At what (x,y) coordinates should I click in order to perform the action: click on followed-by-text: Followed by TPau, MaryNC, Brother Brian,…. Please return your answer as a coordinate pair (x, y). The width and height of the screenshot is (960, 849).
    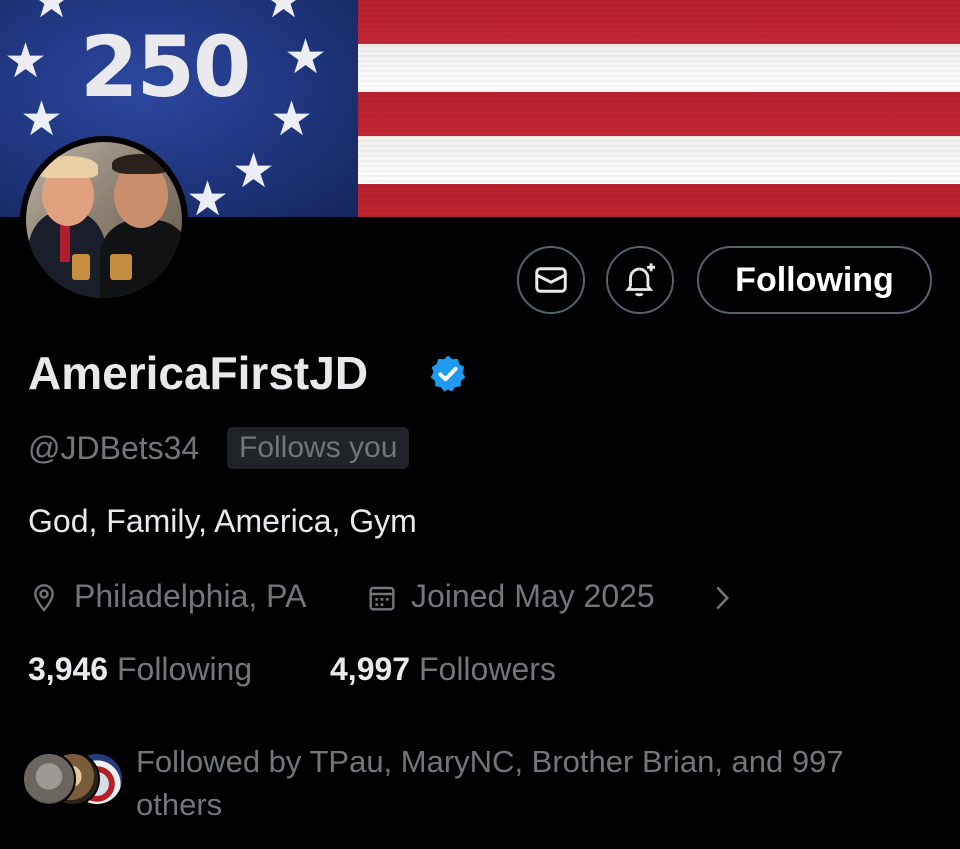
    Looking at the image, I should click on (531, 783).